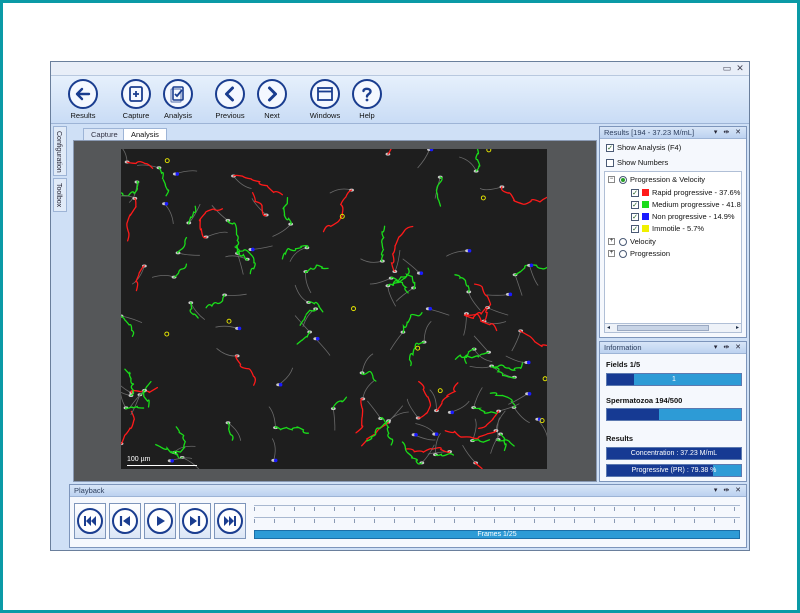 The width and height of the screenshot is (800, 613). Describe the element at coordinates (136, 94) in the screenshot. I see `capture-icon` at that location.